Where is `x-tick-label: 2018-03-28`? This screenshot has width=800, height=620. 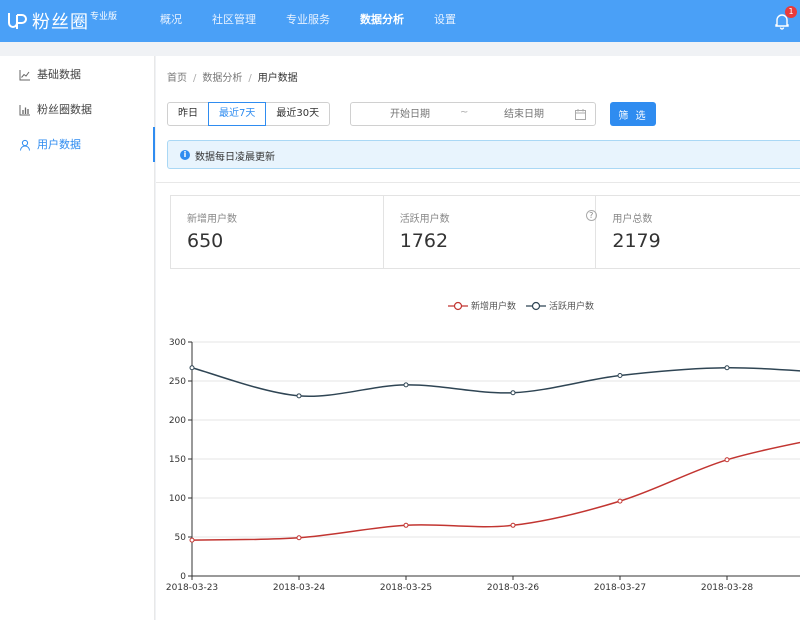
x-tick-label: 2018-03-28 is located at coordinates (727, 588).